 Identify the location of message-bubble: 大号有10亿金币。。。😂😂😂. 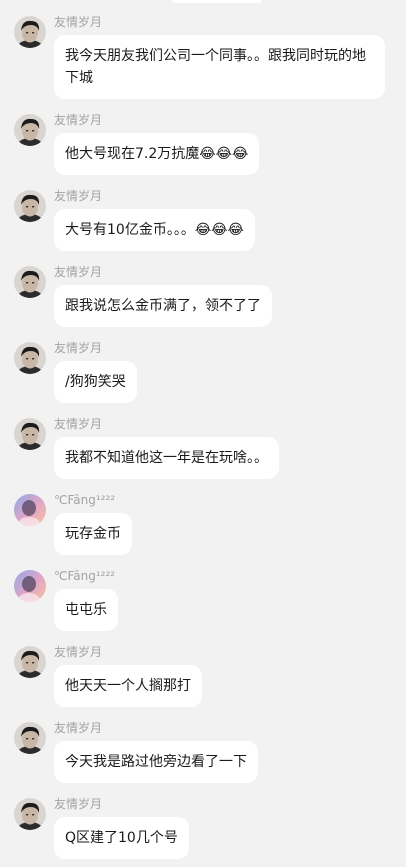
(154, 230).